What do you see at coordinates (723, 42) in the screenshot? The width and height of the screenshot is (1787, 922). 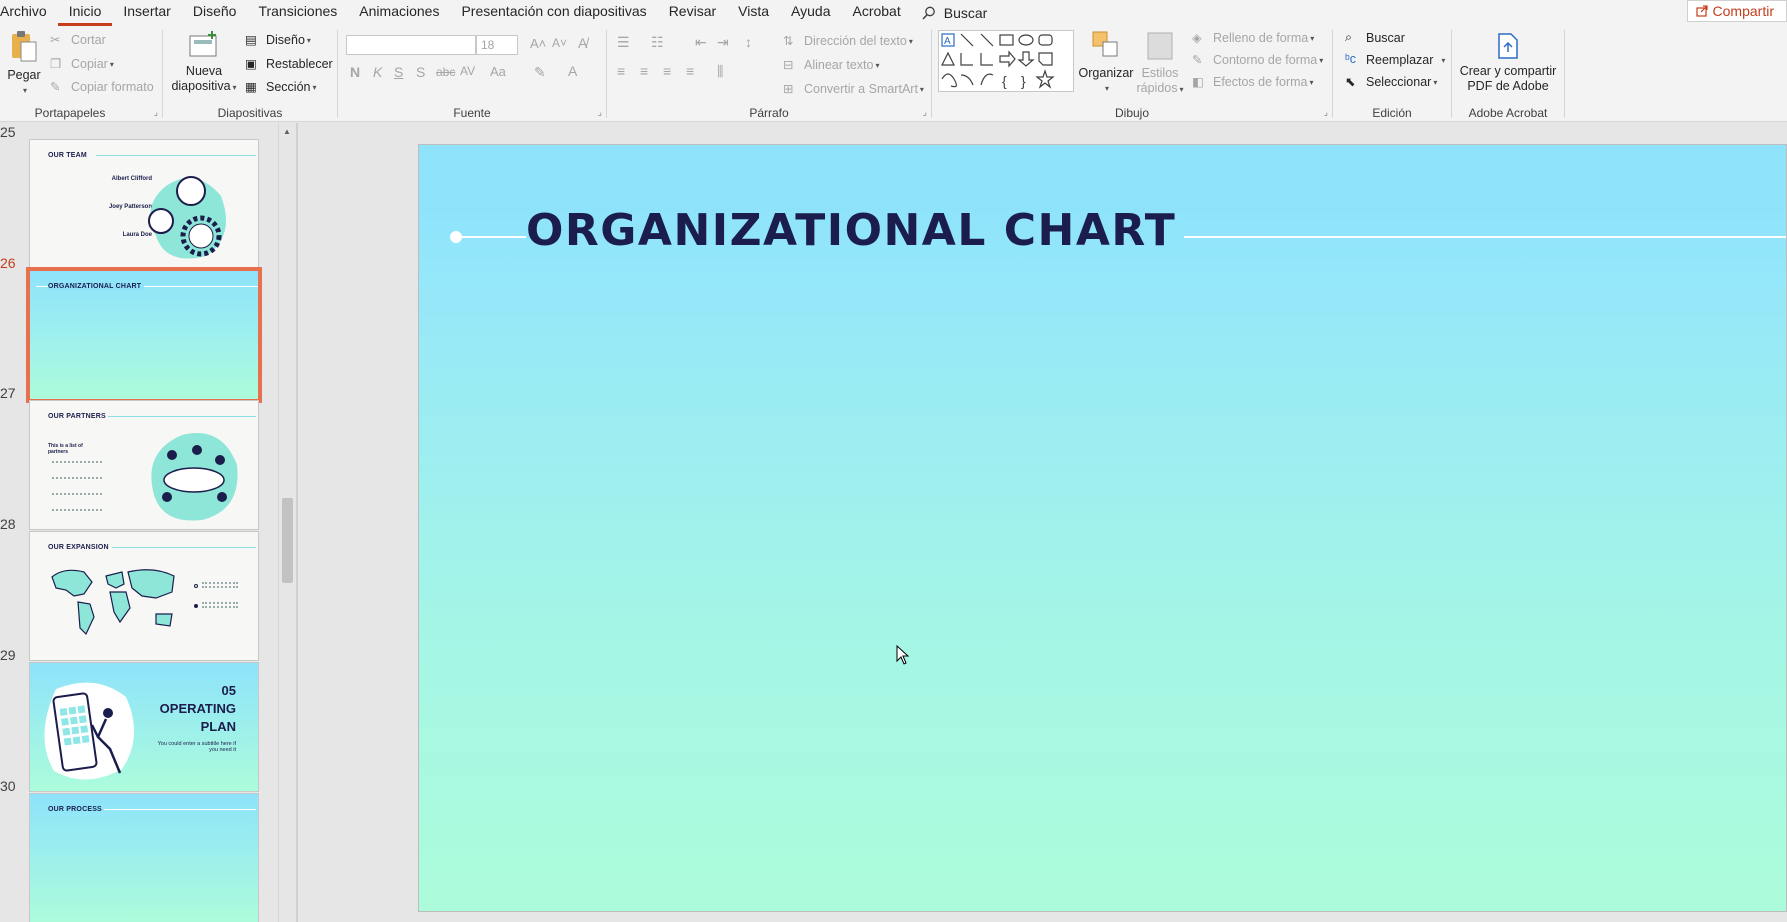 I see `increase-indent-icon: ⇥` at bounding box center [723, 42].